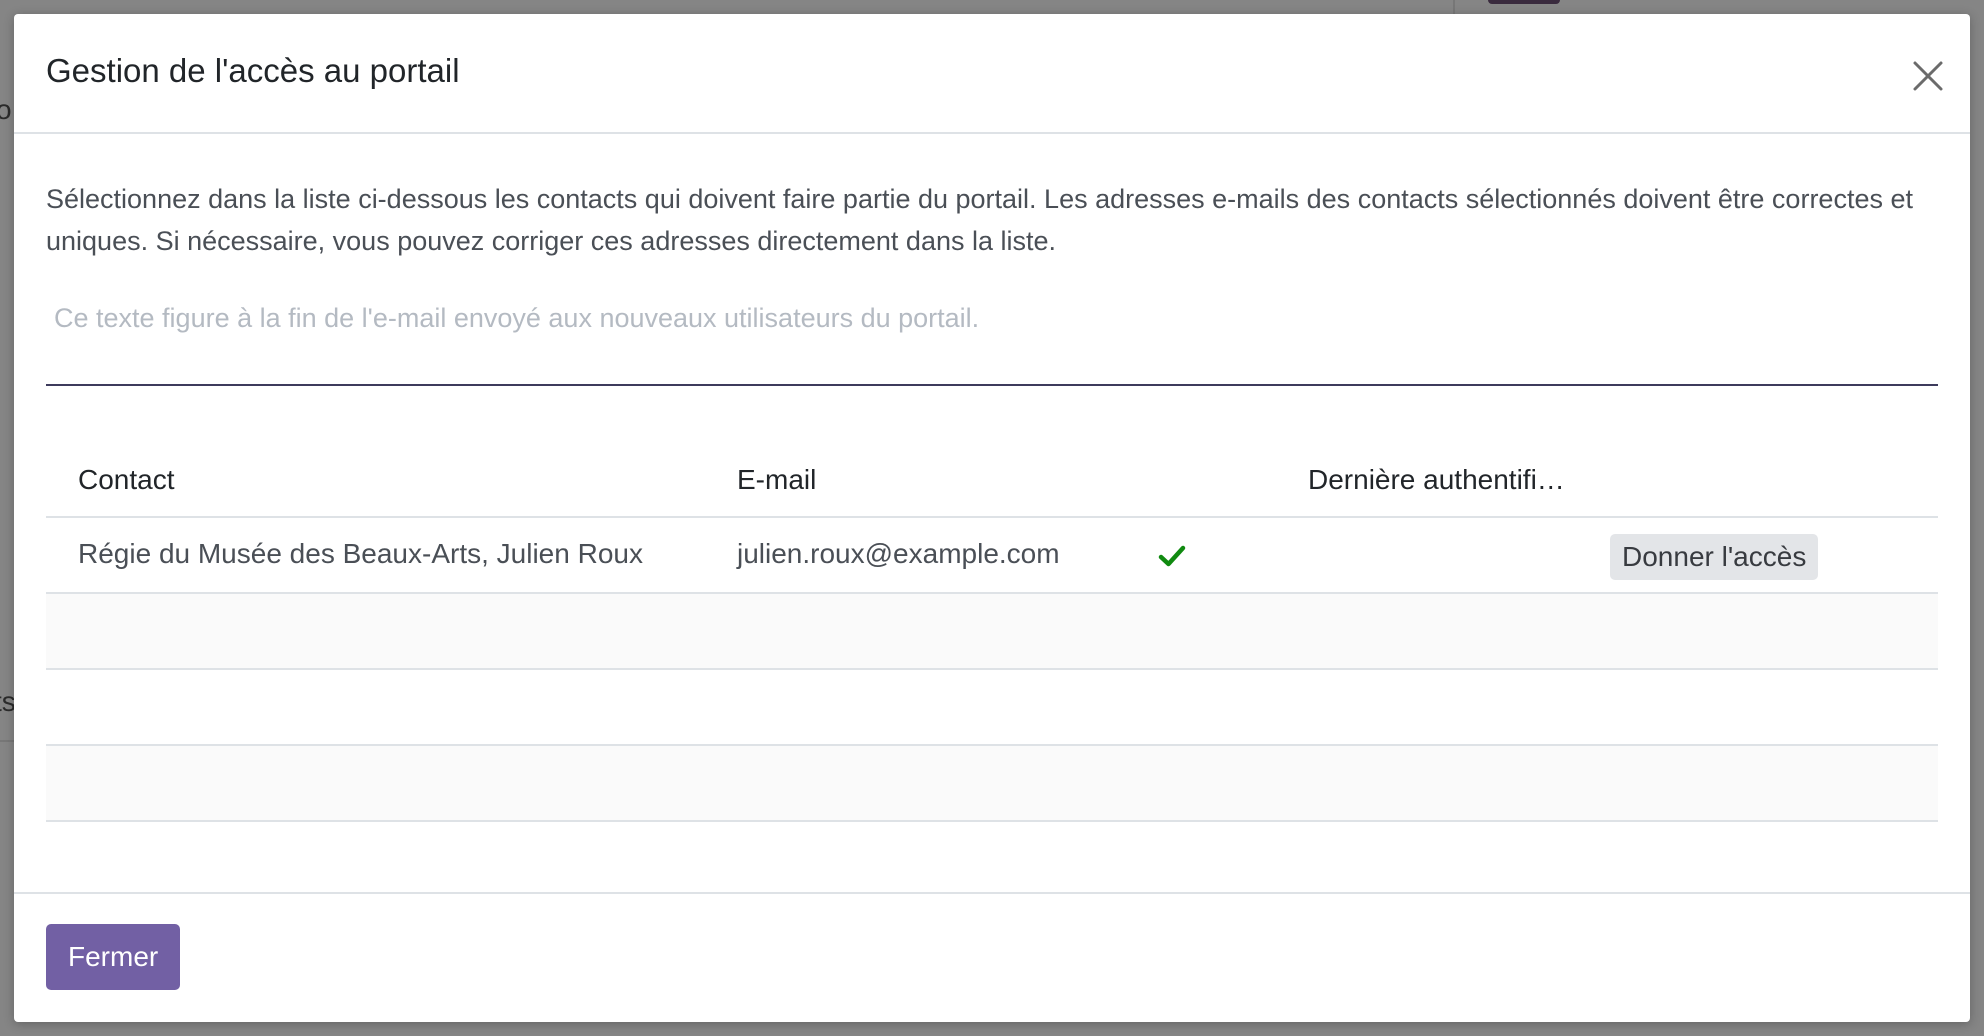 Image resolution: width=1984 pixels, height=1036 pixels. I want to click on dialog-title: Gestion de l'accès au portail, so click(253, 70).